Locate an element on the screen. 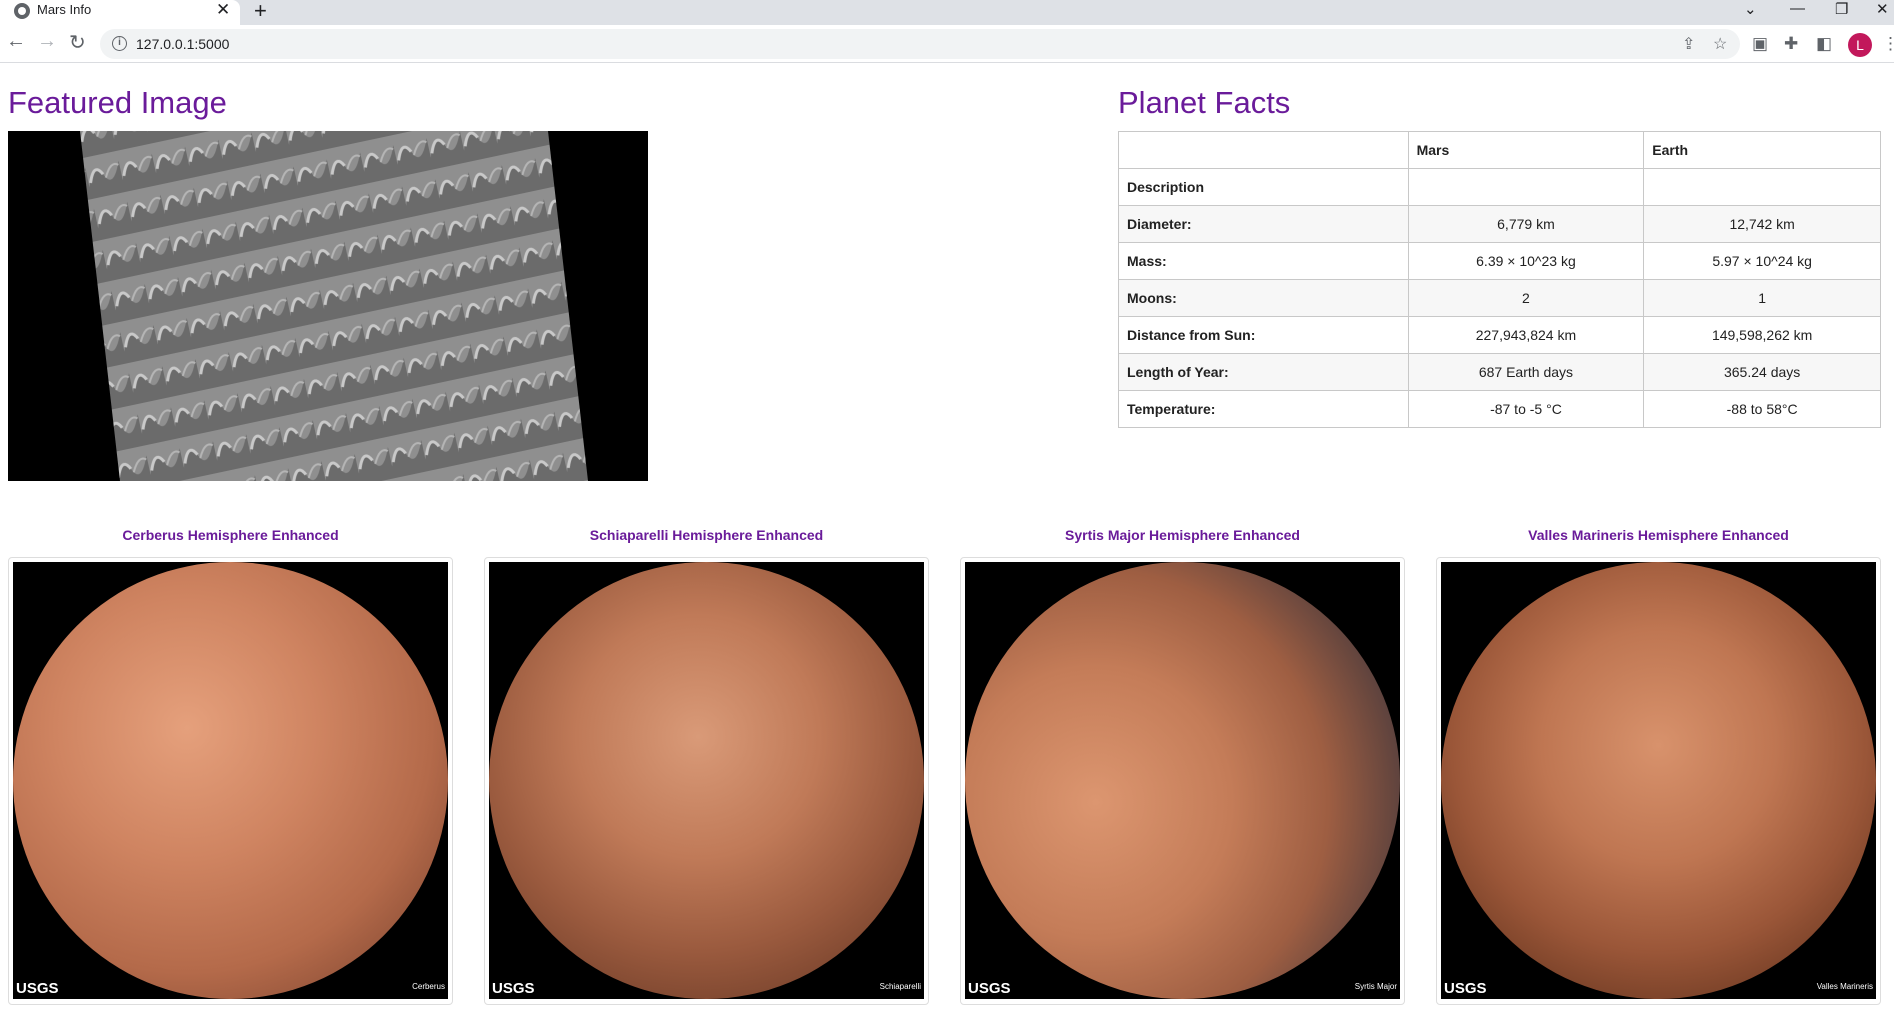 The width and height of the screenshot is (1894, 1010). mars-value: 687 Earth days is located at coordinates (1526, 372).